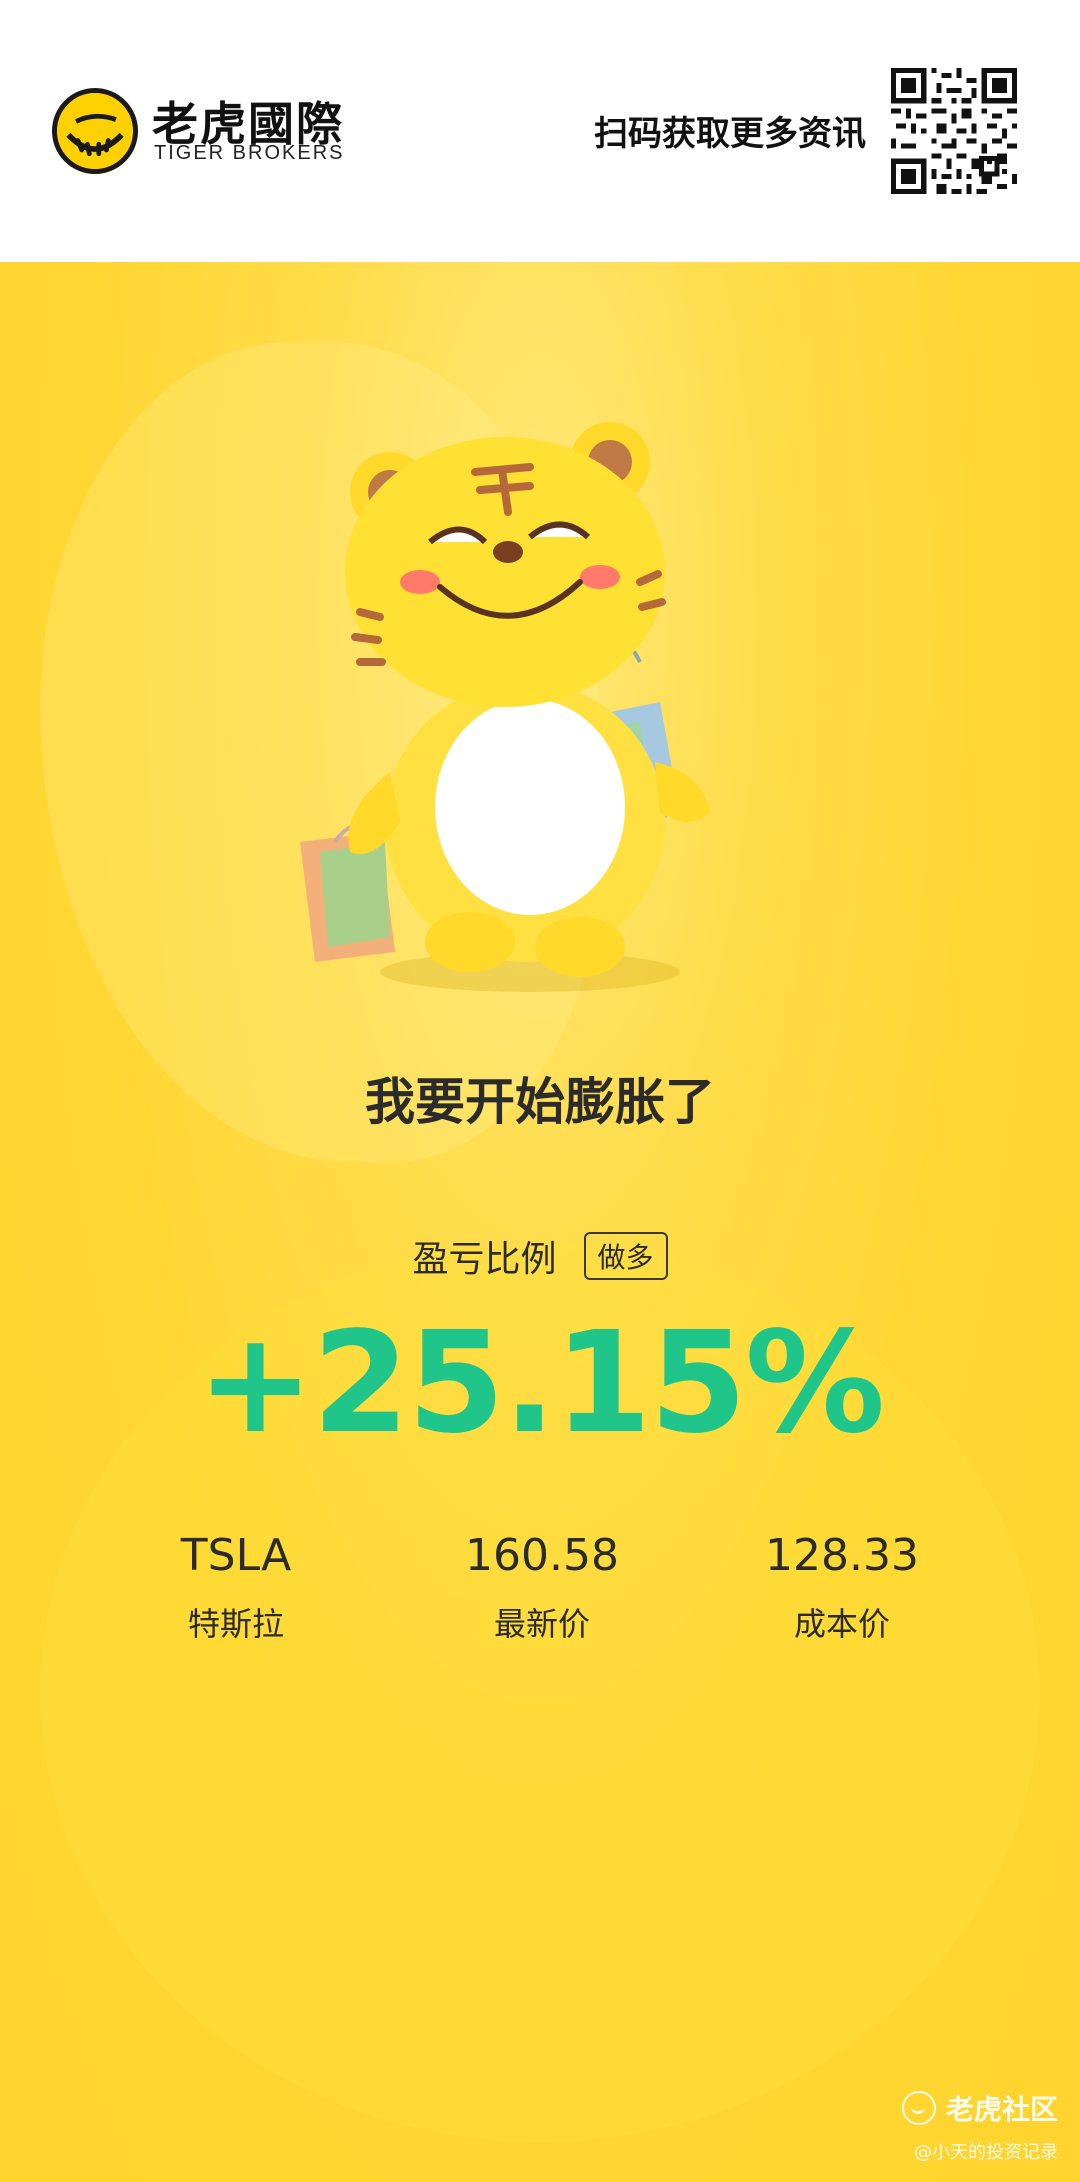 The height and width of the screenshot is (2182, 1080). Describe the element at coordinates (730, 134) in the screenshot. I see `scan-prompt: 扫码获取更多资讯` at that location.